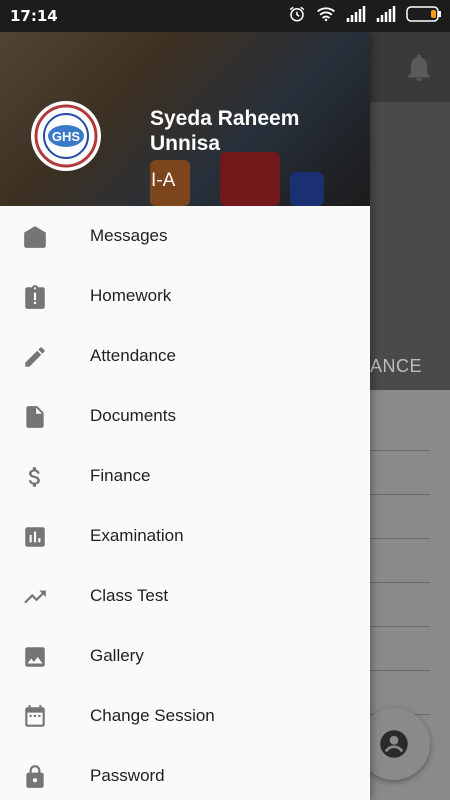 The image size is (450, 800). What do you see at coordinates (120, 475) in the screenshot?
I see `menu-label: Finance` at bounding box center [120, 475].